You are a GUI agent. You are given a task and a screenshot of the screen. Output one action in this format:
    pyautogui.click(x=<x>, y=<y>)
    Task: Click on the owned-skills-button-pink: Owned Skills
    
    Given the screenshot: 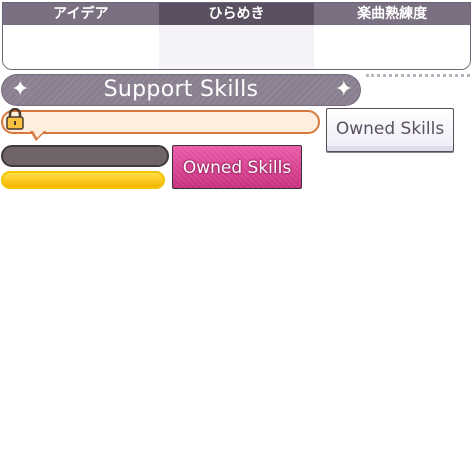 What is the action you would take?
    pyautogui.click(x=237, y=167)
    